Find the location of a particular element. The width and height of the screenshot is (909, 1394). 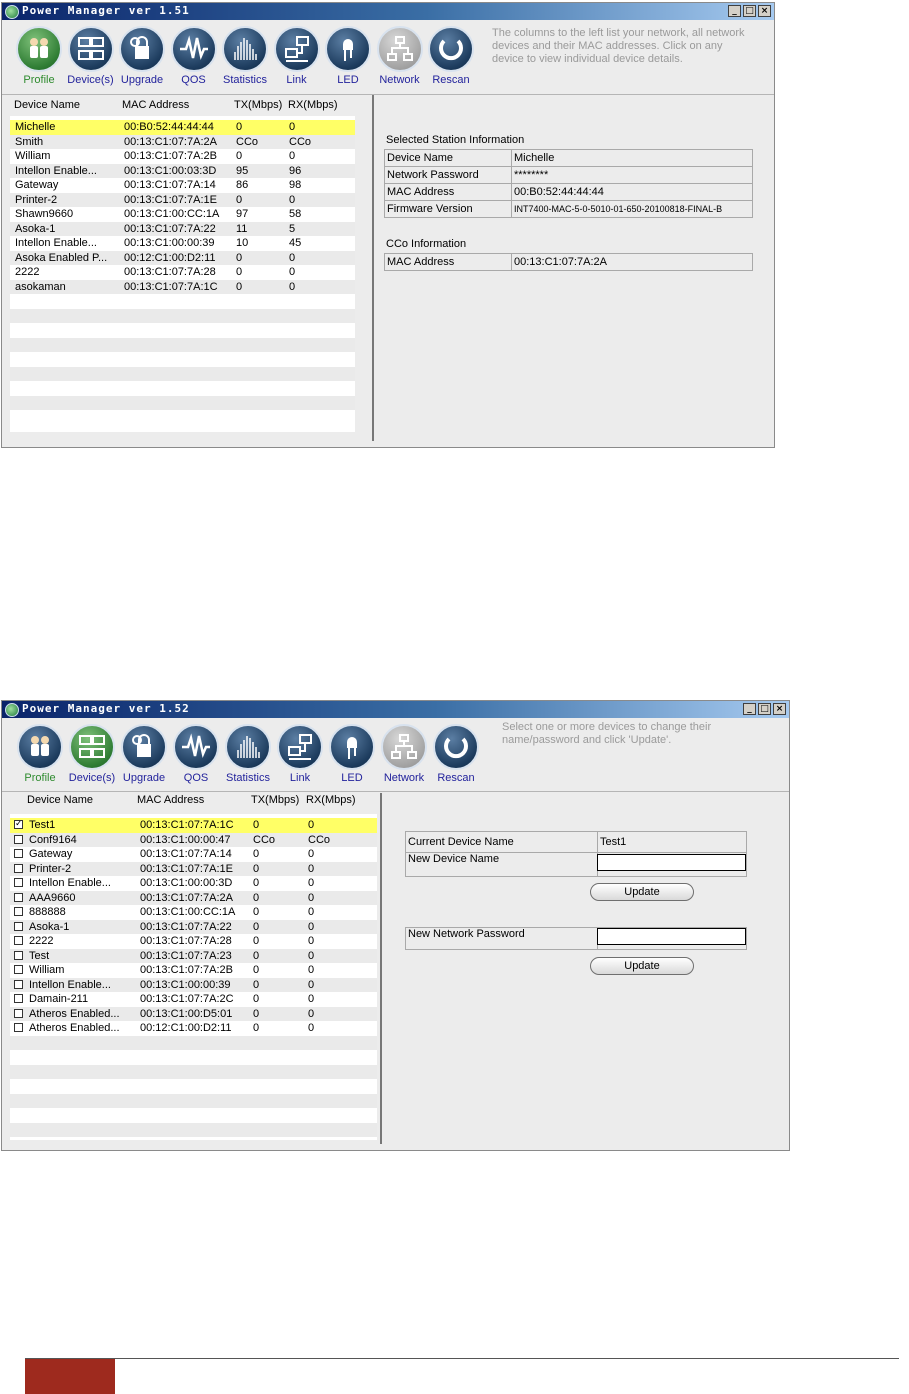

table-row: Test 00:13:C1:07:7A:23 0 0 is located at coordinates (193, 955).